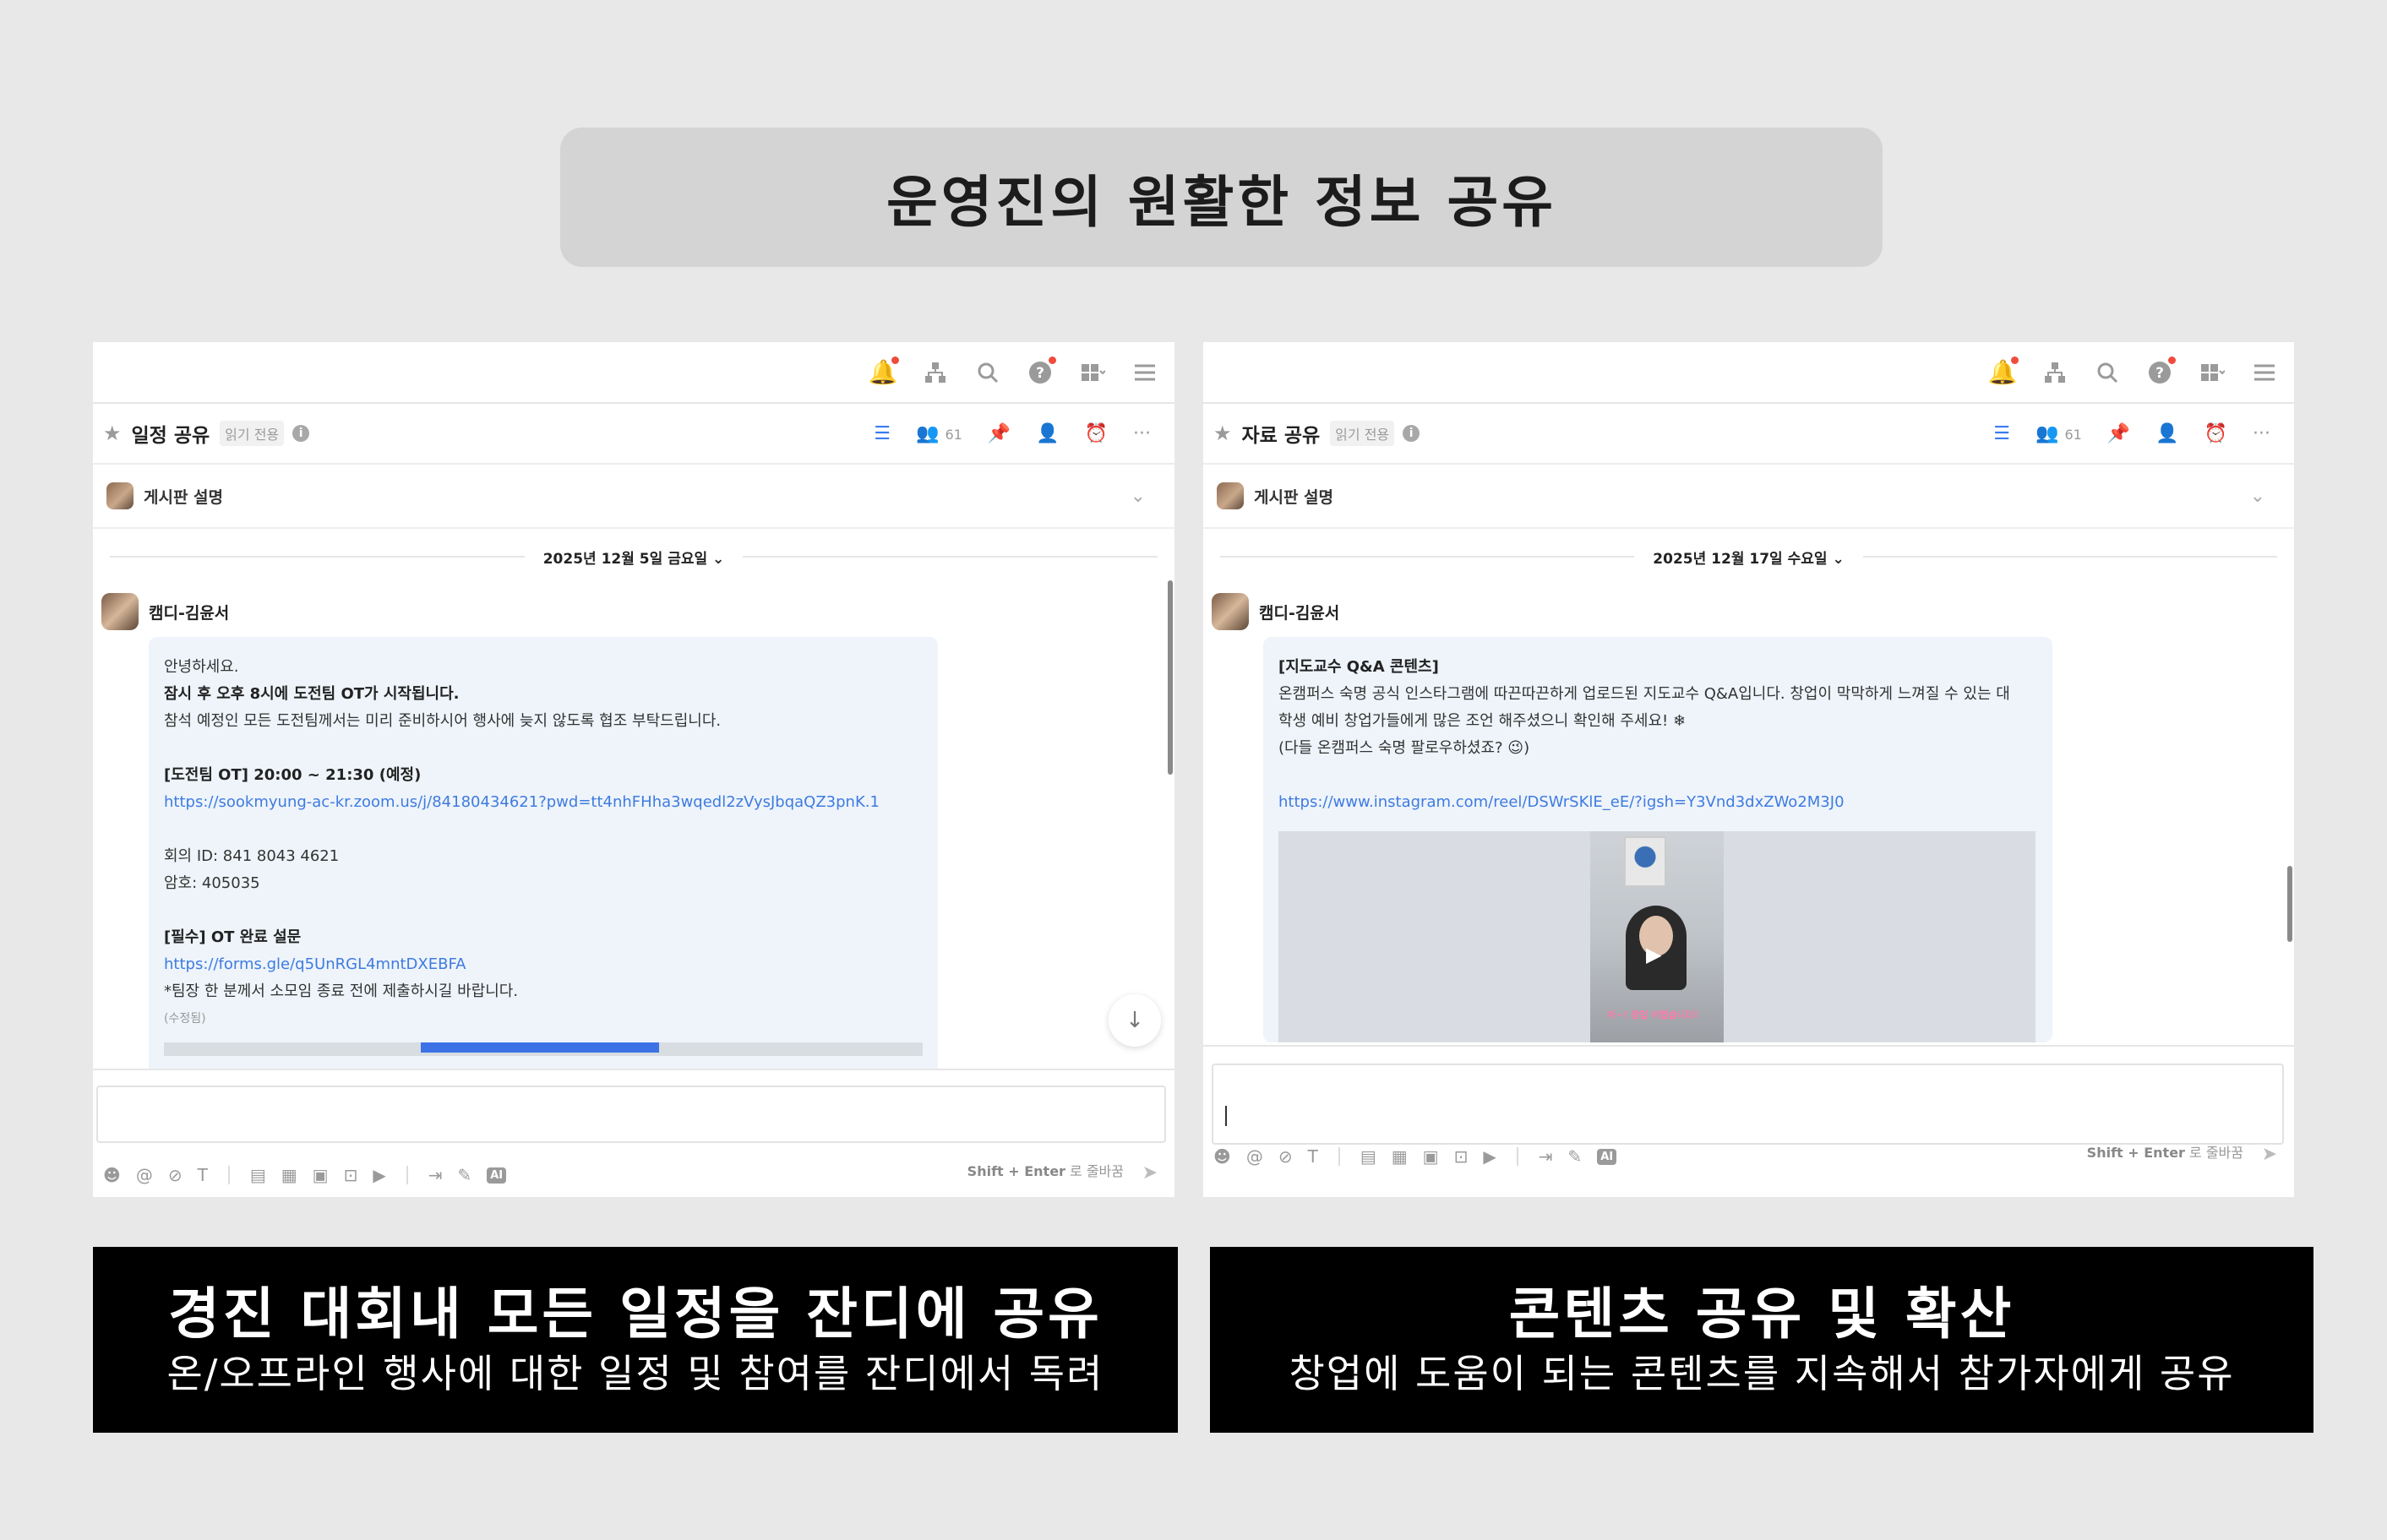 The width and height of the screenshot is (2387, 1540). What do you see at coordinates (1281, 436) in the screenshot?
I see `channel-title: 자료 공유` at bounding box center [1281, 436].